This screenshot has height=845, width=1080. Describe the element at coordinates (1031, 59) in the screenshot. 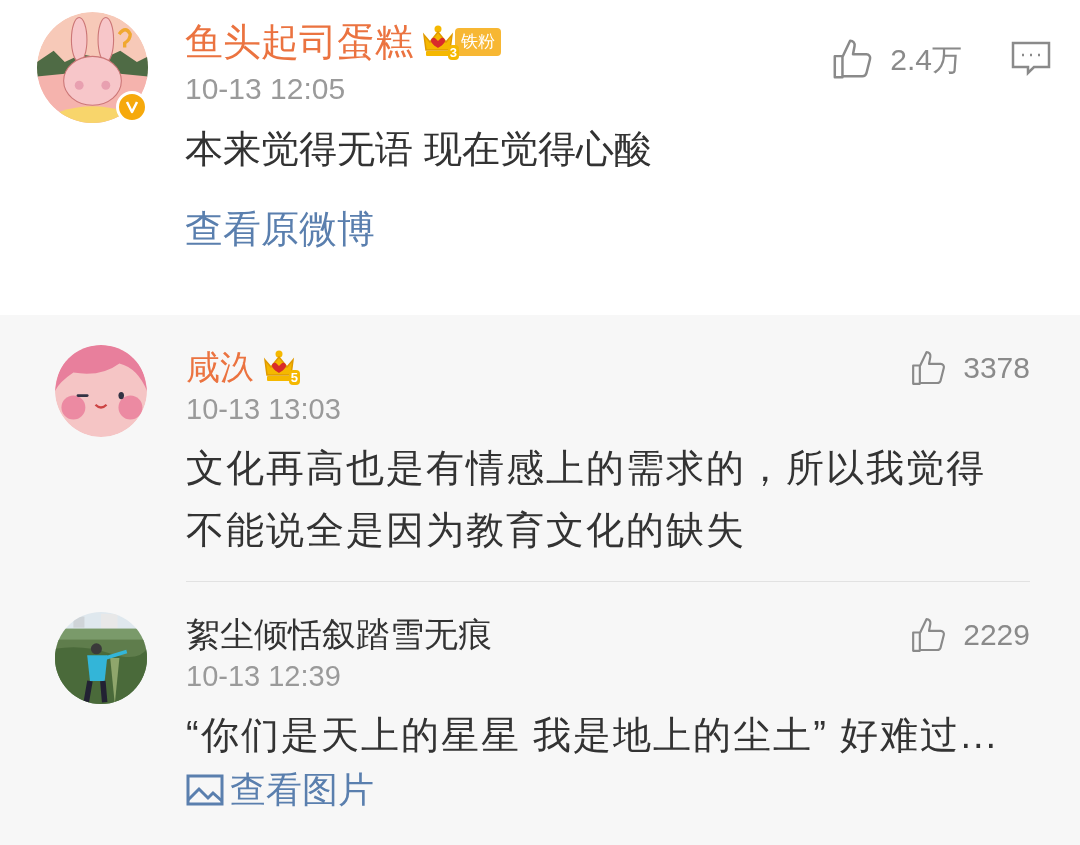

I see `comment-icon` at that location.